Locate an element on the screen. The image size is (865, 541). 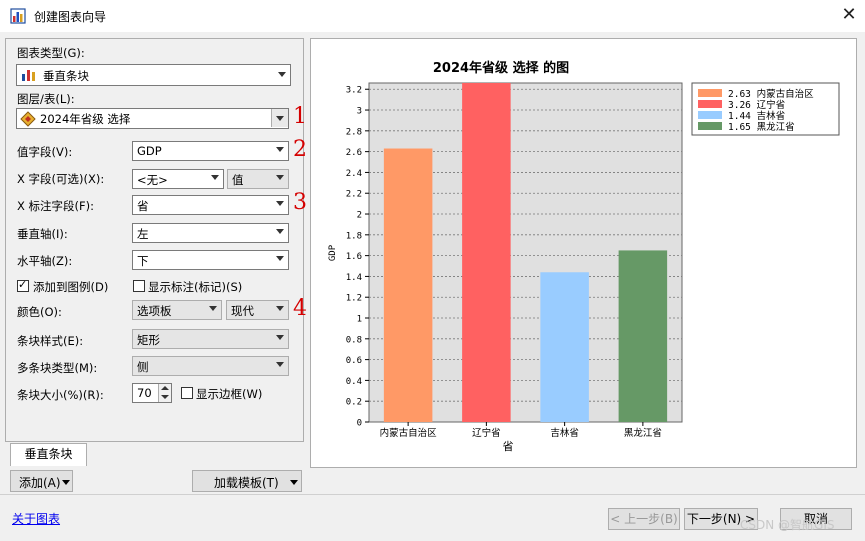
x-label-field-select: 省 is located at coordinates (210, 205).